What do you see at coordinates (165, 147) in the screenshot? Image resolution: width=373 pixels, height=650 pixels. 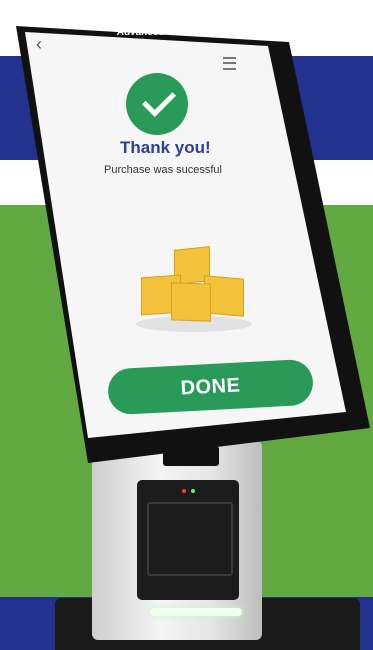 I see `page-title: Thank you!` at bounding box center [165, 147].